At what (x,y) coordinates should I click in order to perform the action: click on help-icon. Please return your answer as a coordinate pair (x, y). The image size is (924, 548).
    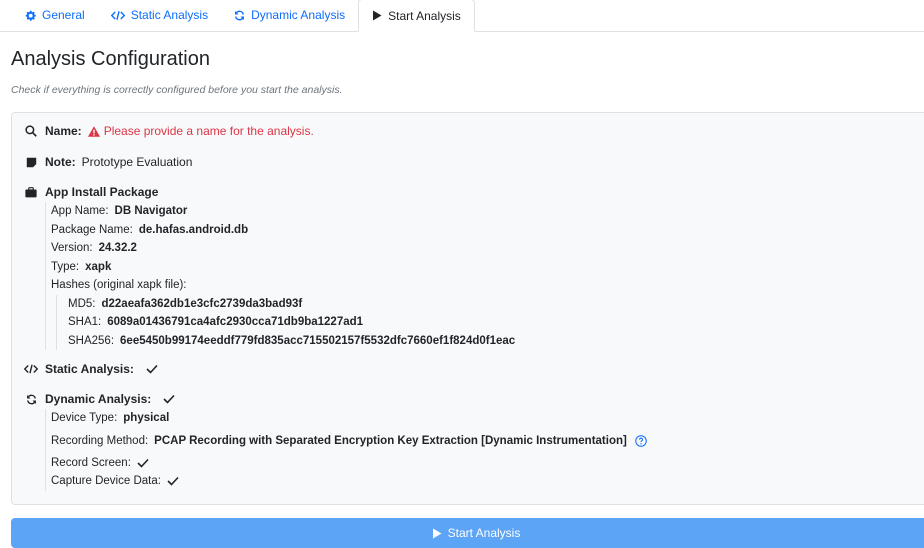
    Looking at the image, I should click on (641, 440).